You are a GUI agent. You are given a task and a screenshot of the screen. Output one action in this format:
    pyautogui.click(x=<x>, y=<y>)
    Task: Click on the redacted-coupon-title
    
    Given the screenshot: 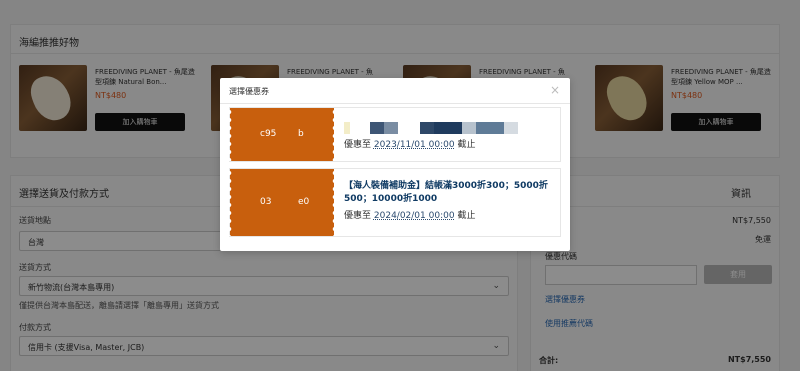 What is the action you would take?
    pyautogui.click(x=432, y=128)
    